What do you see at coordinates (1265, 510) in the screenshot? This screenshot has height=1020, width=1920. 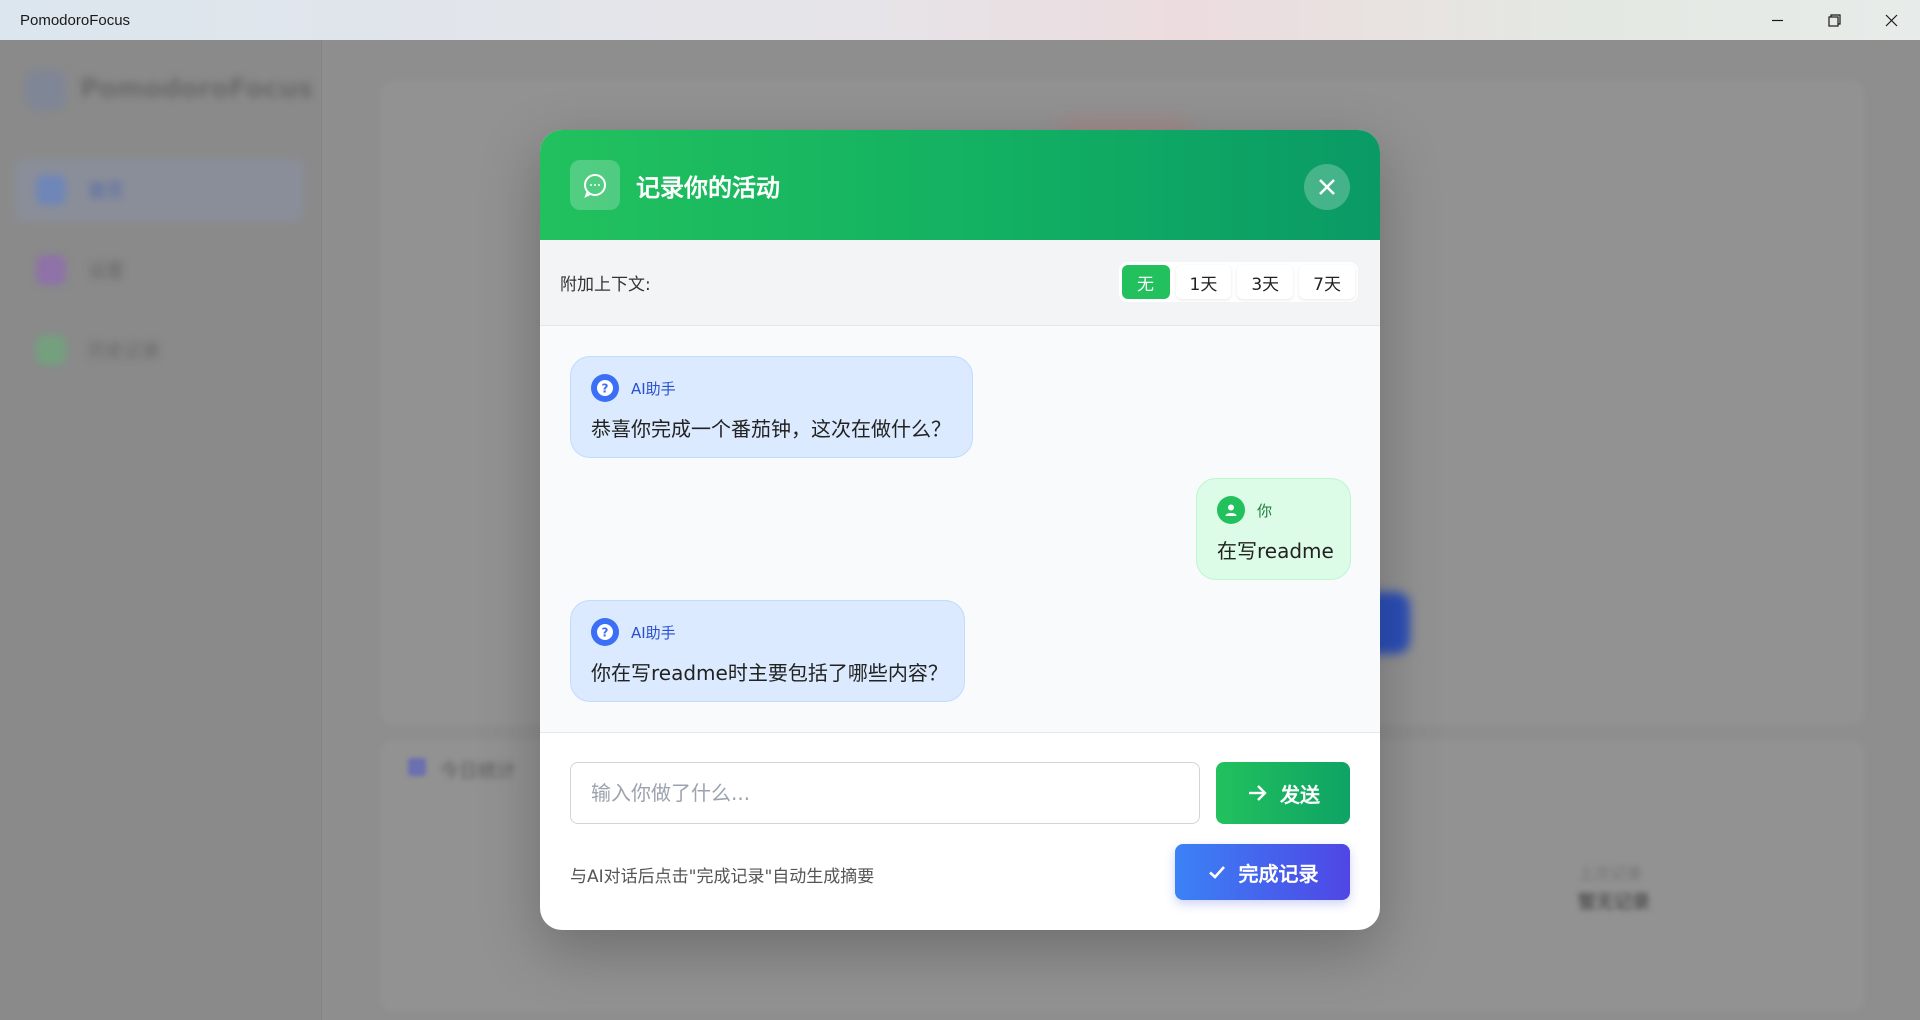 I see `message-sender: 你` at bounding box center [1265, 510].